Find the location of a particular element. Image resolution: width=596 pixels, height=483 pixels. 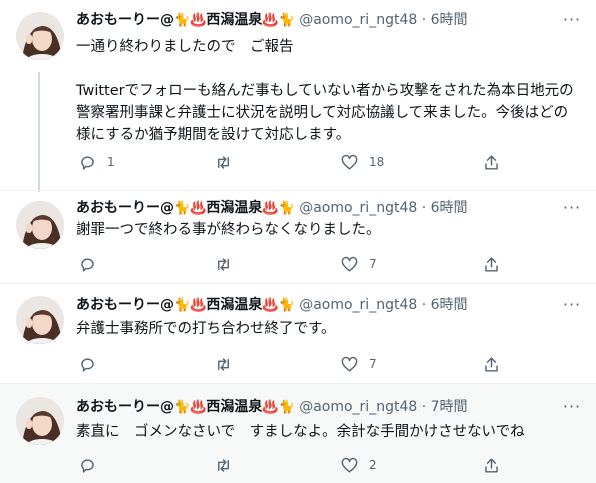

reply-button: 1 is located at coordinates (96, 162).